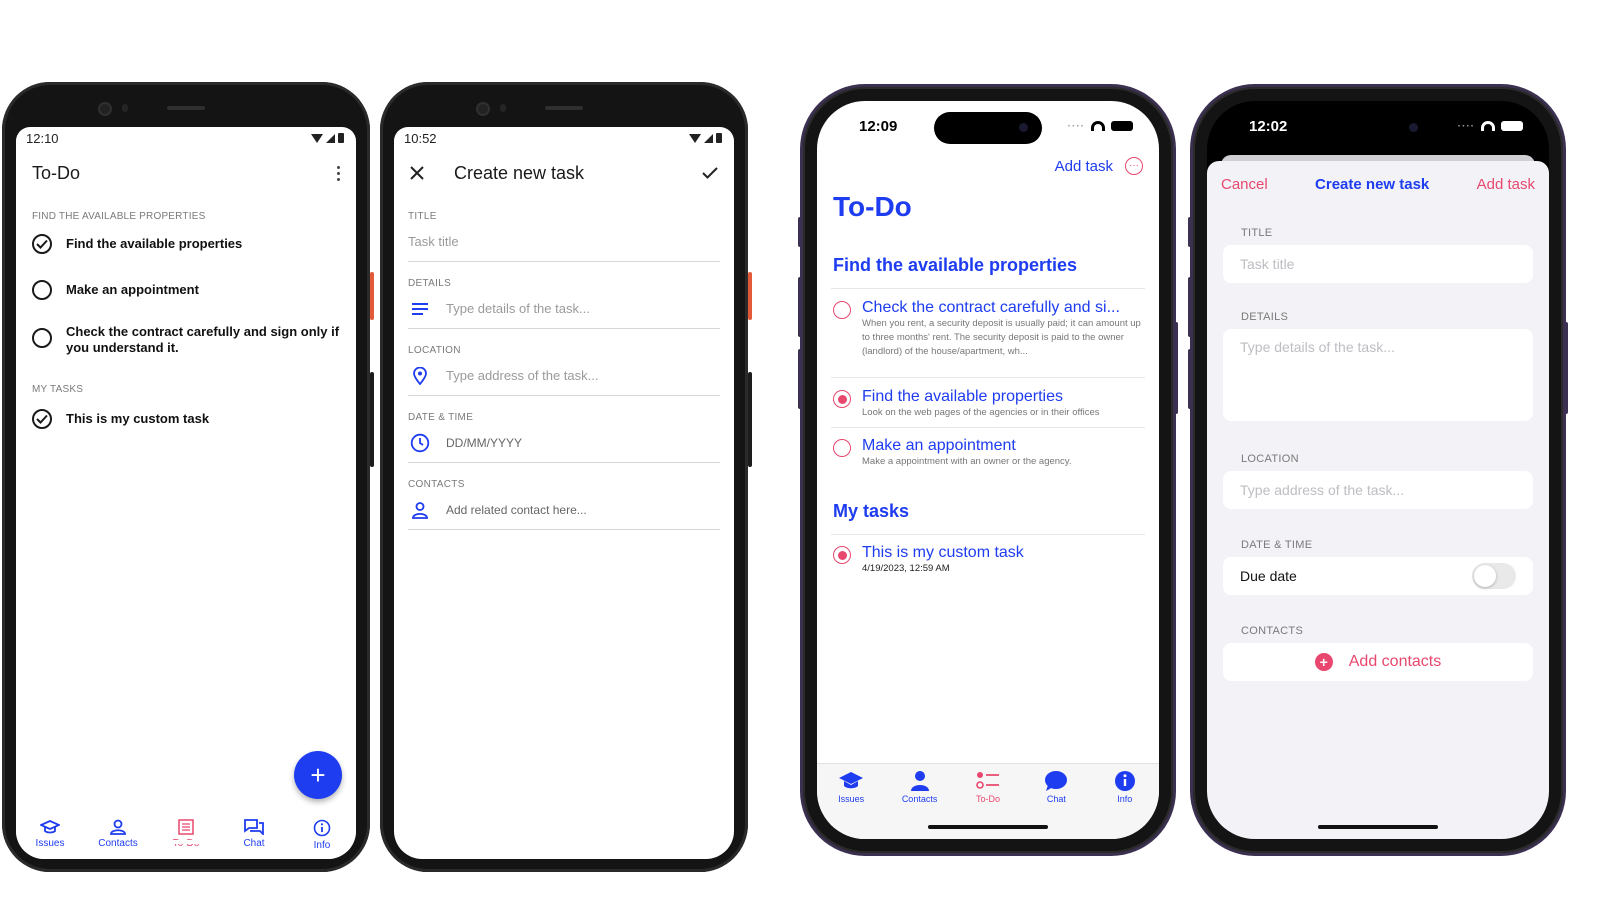  I want to click on title-label: TITLE, so click(1257, 233).